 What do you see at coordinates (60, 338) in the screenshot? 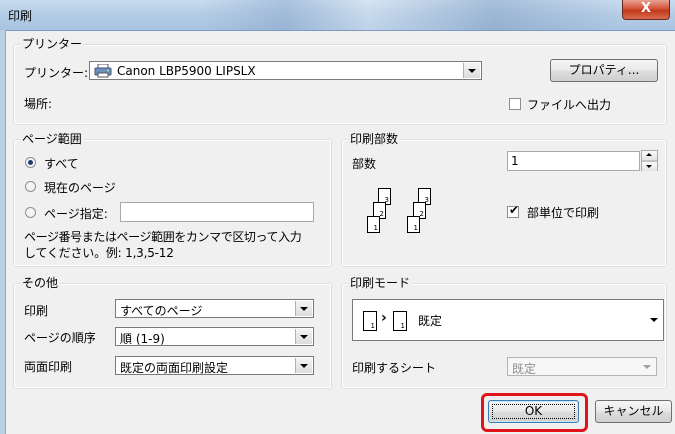
I see `page-order-label: ページの順序` at bounding box center [60, 338].